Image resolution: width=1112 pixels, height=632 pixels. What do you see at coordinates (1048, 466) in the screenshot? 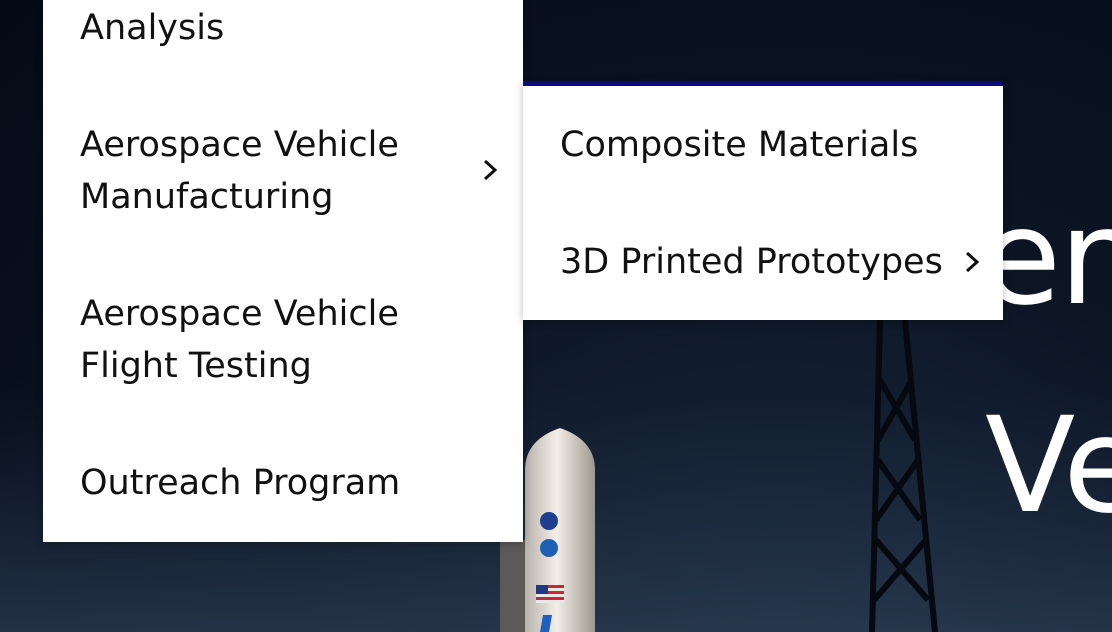
I see `hero-title-line-2: Ve` at bounding box center [1048, 466].